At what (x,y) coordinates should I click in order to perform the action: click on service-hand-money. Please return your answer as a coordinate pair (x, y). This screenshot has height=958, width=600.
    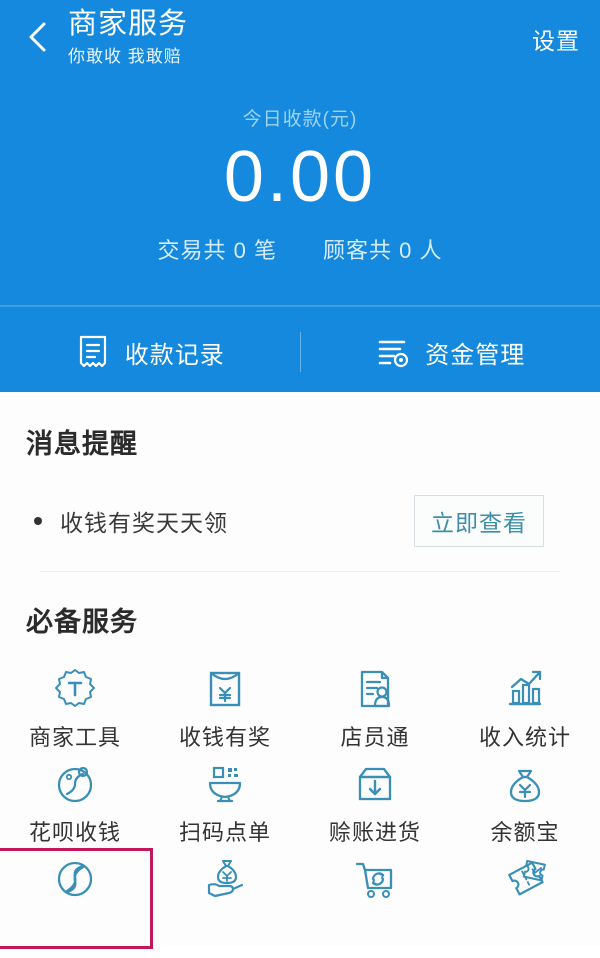
    Looking at the image, I should click on (225, 898).